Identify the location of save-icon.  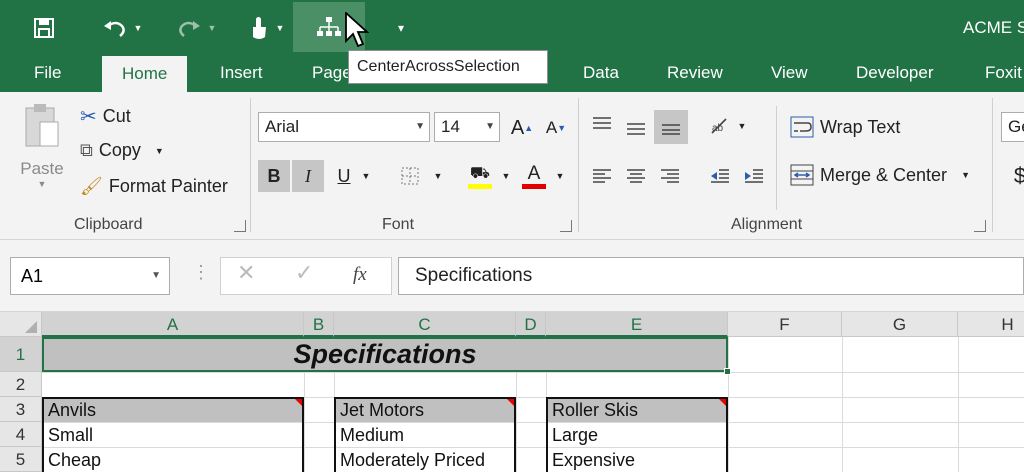
(44, 28).